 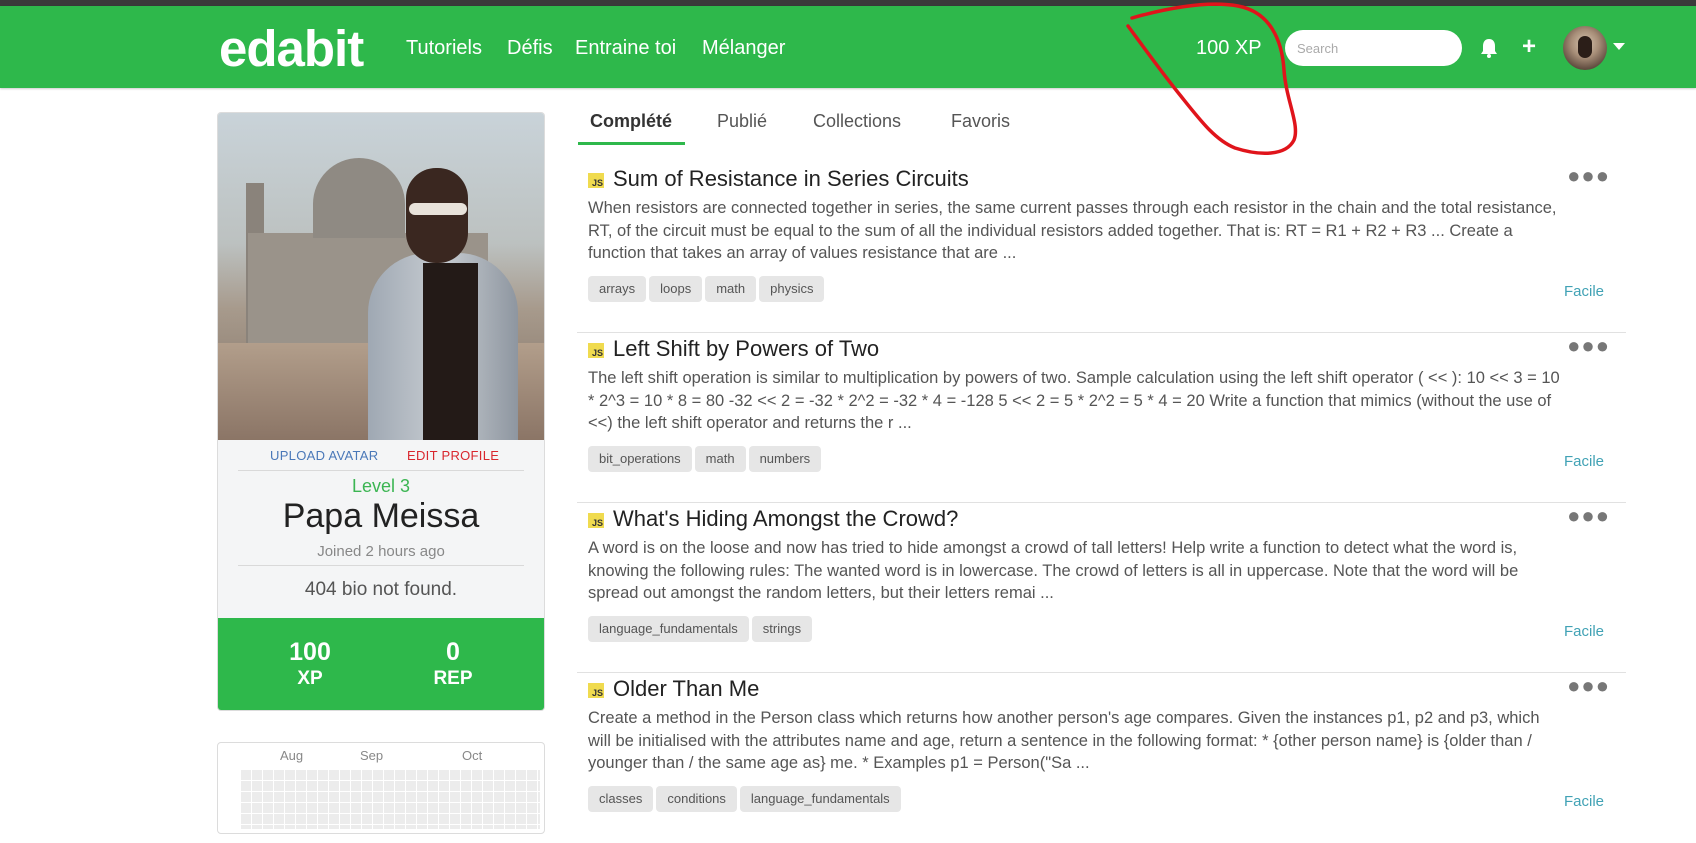 What do you see at coordinates (640, 459) in the screenshot?
I see `tag: bit_operations` at bounding box center [640, 459].